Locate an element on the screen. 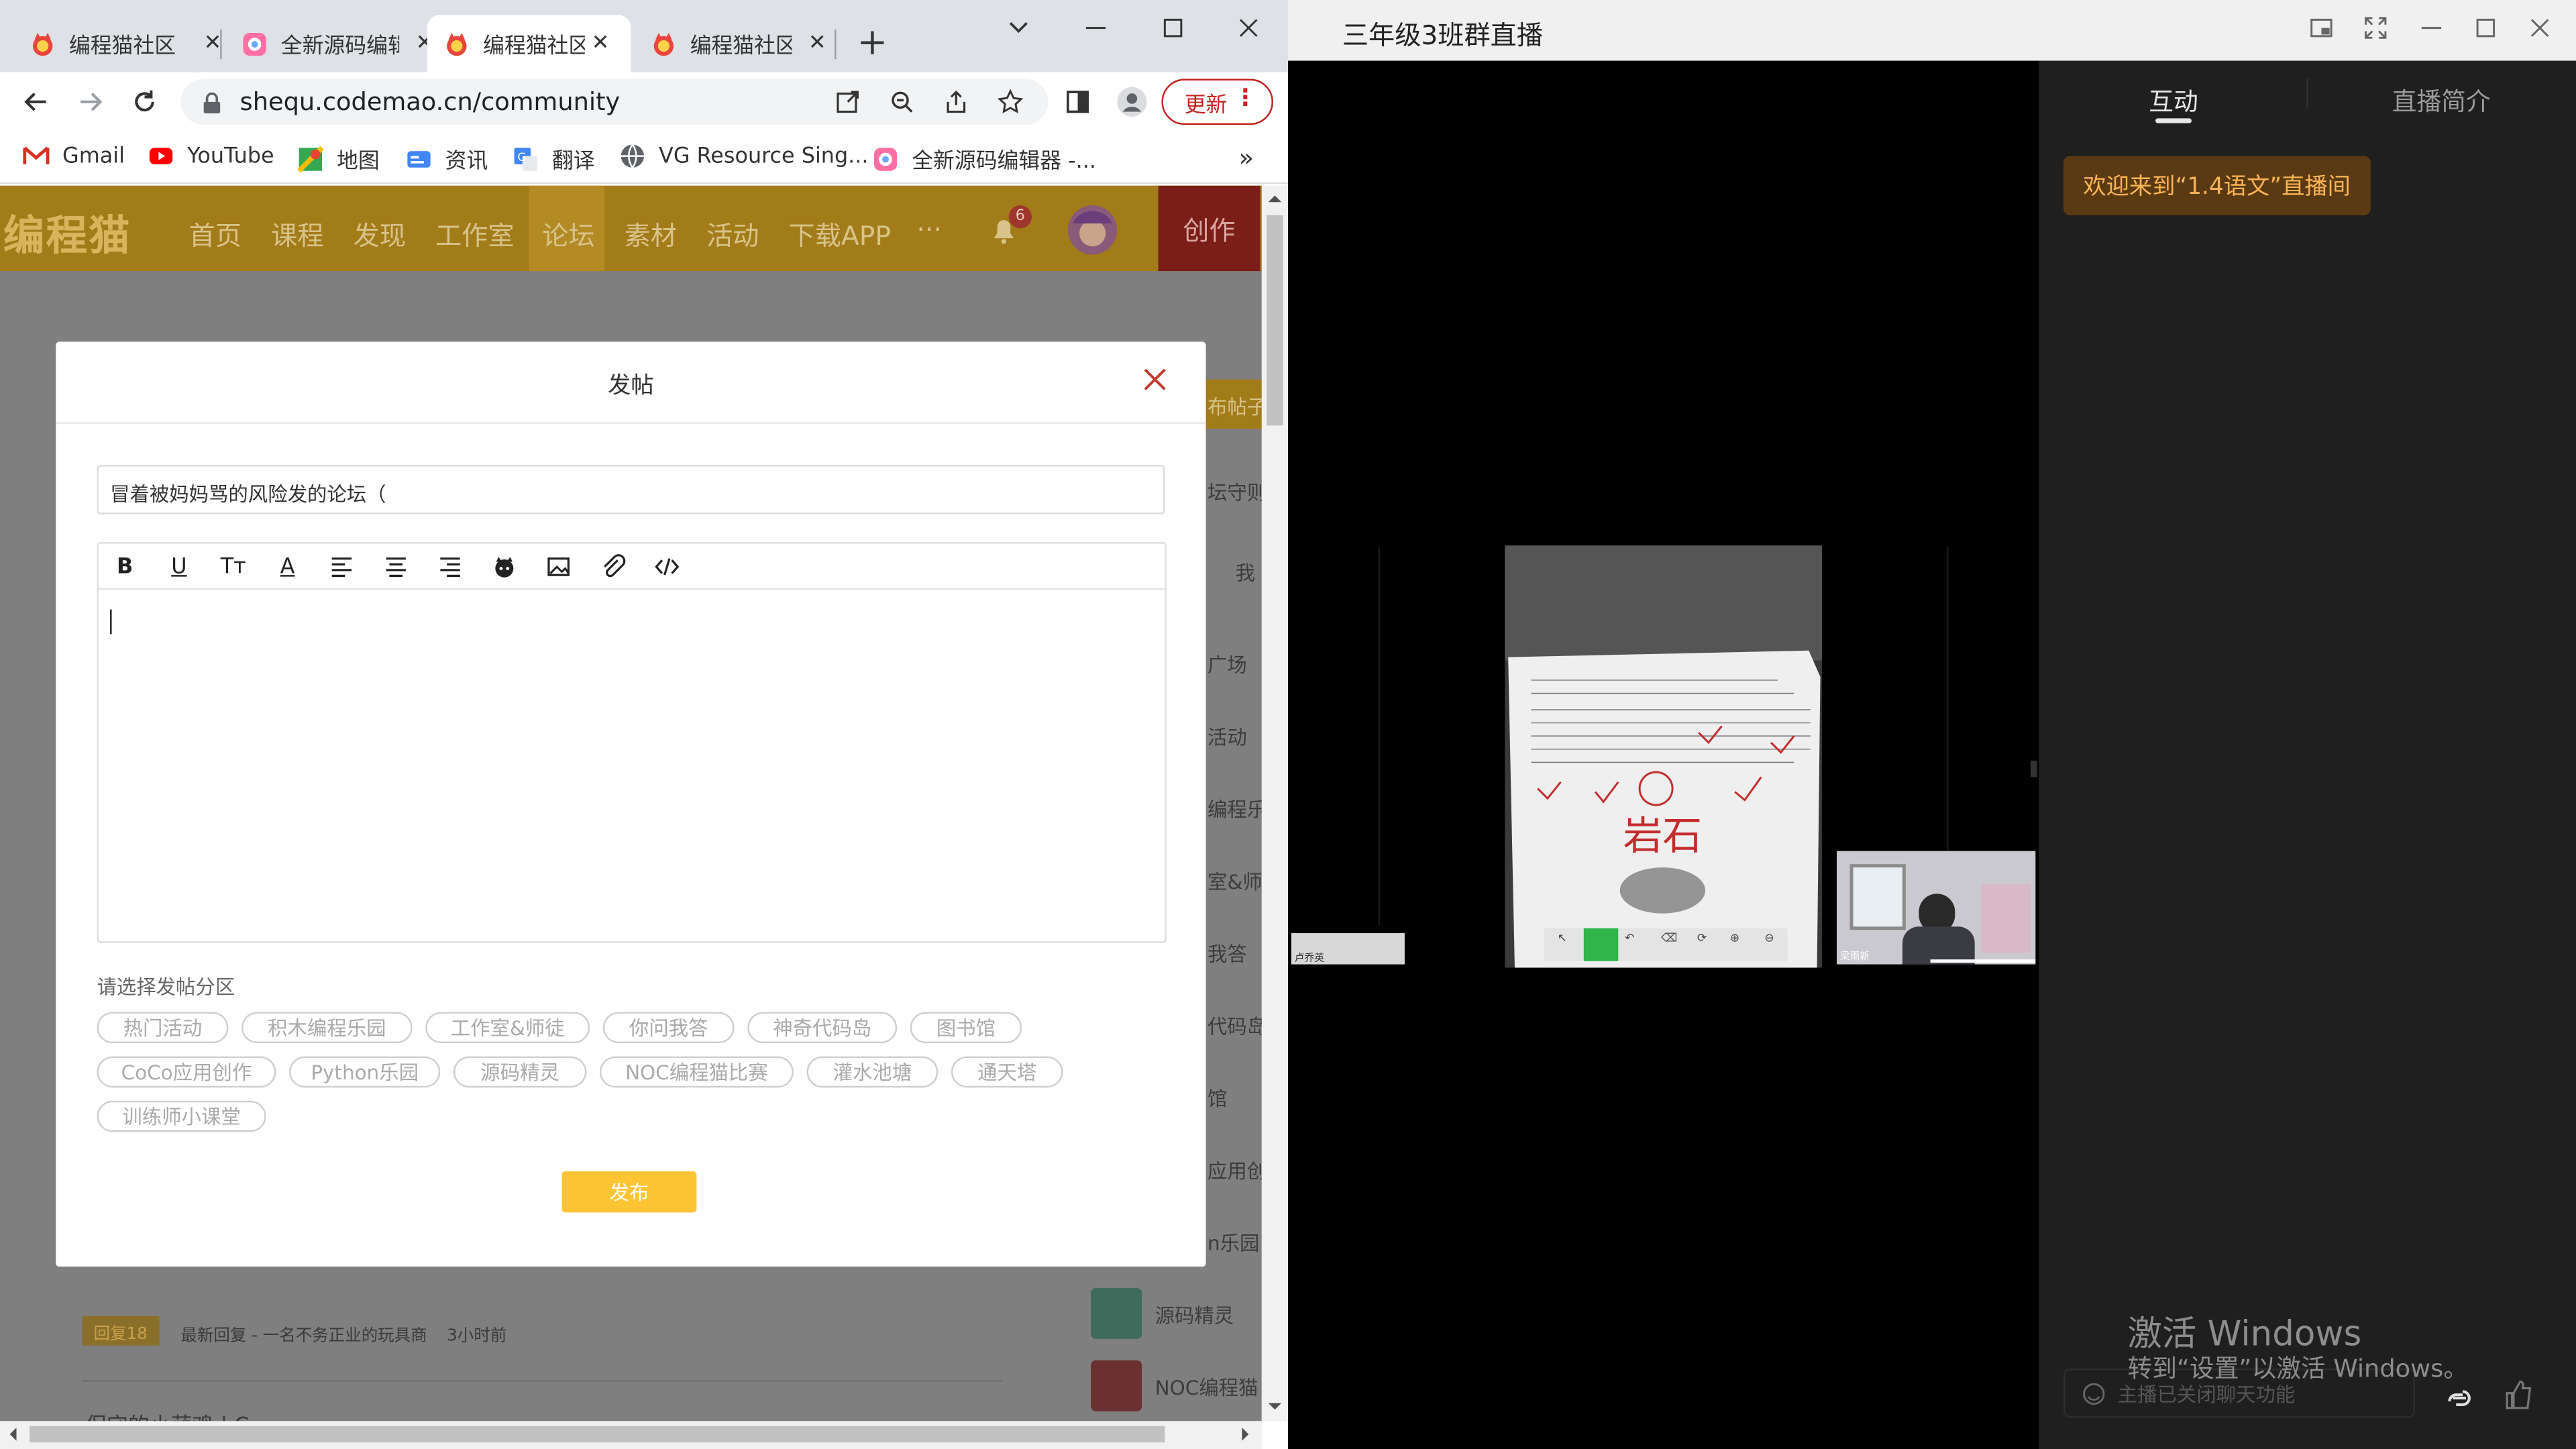 This screenshot has height=1449, width=2576. nav-materials: 素材 is located at coordinates (651, 233).